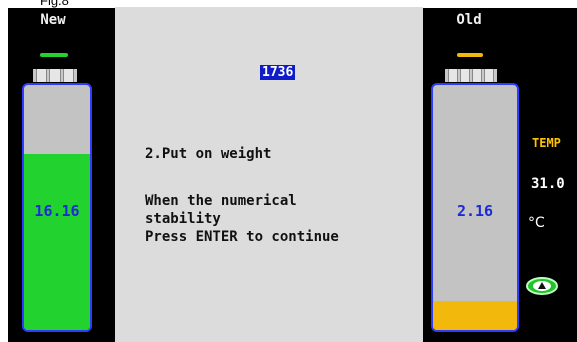  I want to click on new-tank-cap, so click(55, 75).